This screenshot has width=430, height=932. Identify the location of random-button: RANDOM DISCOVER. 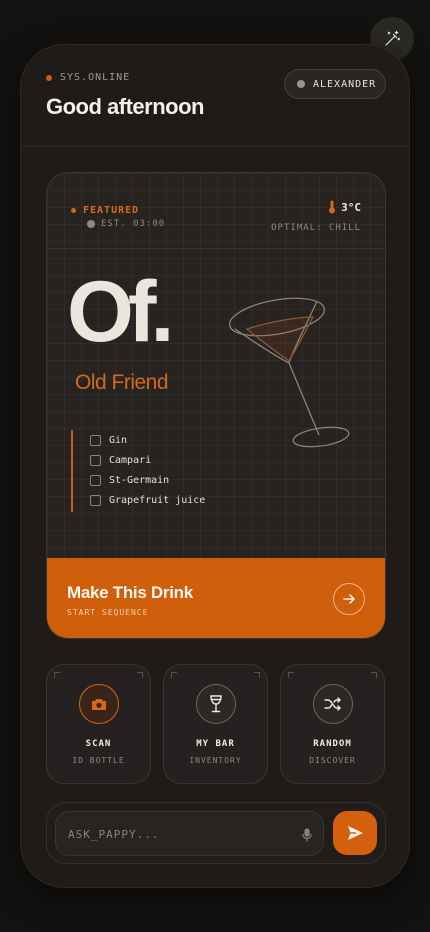
(332, 724).